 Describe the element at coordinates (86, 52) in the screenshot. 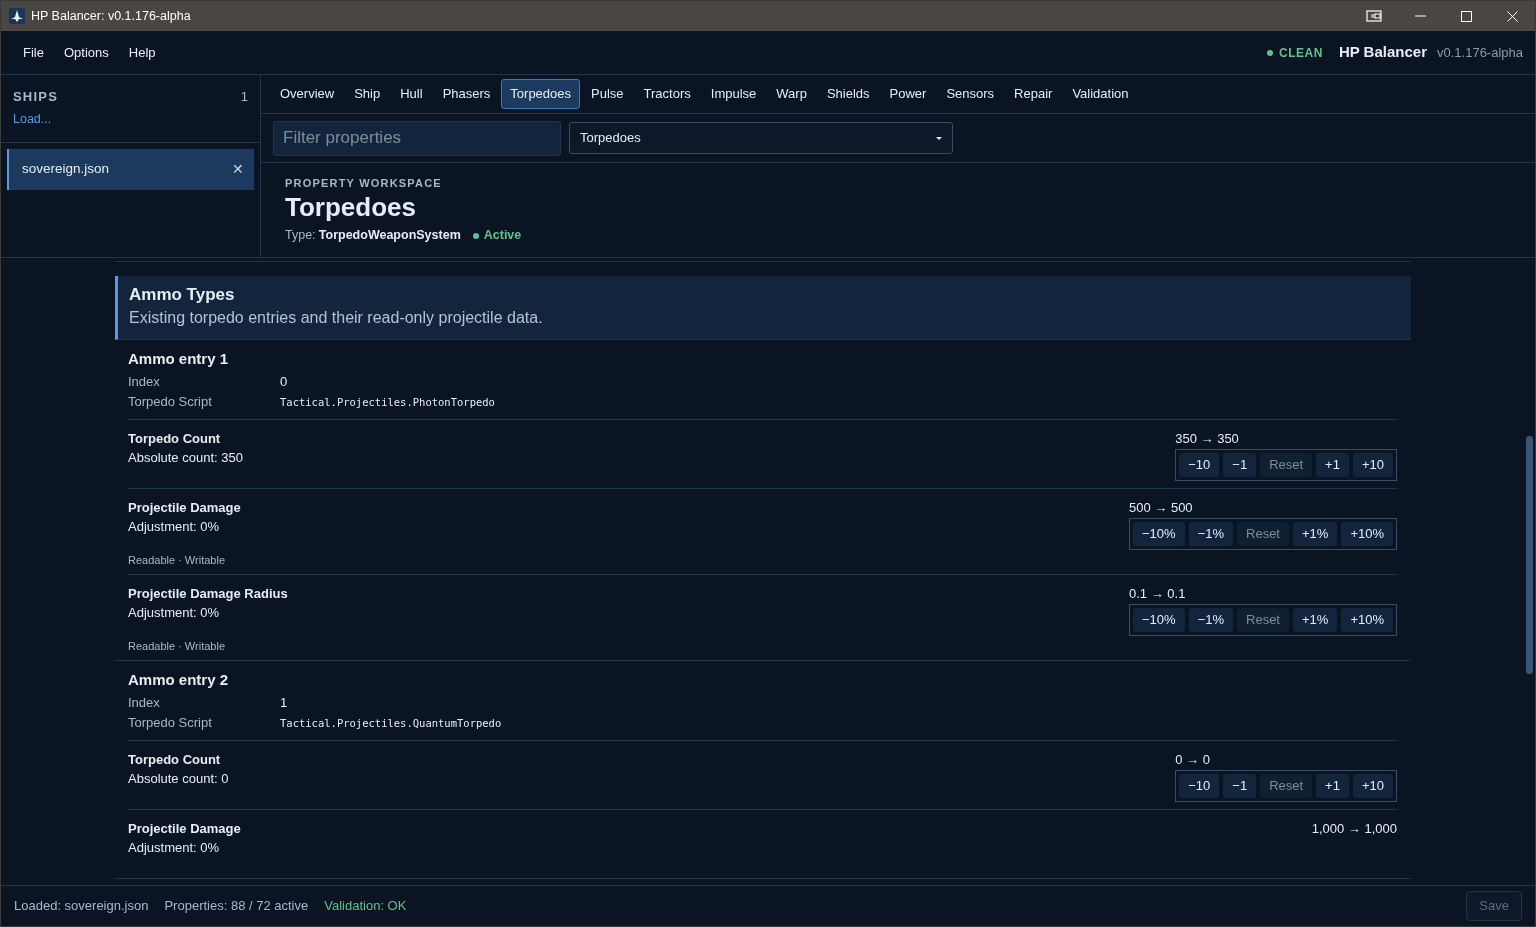

I see `menu-item: Options` at that location.